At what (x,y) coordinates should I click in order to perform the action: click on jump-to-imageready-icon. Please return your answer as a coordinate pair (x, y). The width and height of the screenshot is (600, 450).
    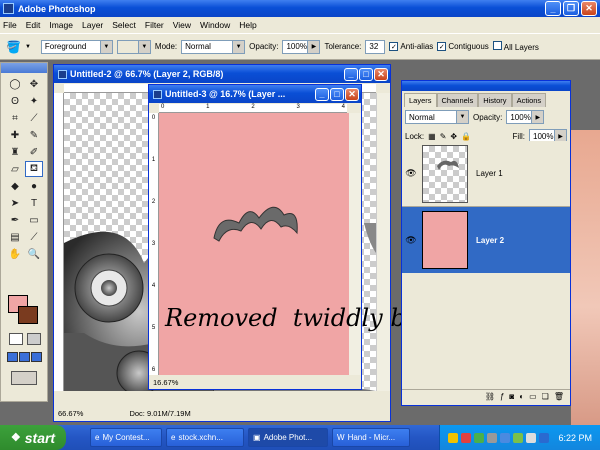
    Looking at the image, I should click on (24, 378).